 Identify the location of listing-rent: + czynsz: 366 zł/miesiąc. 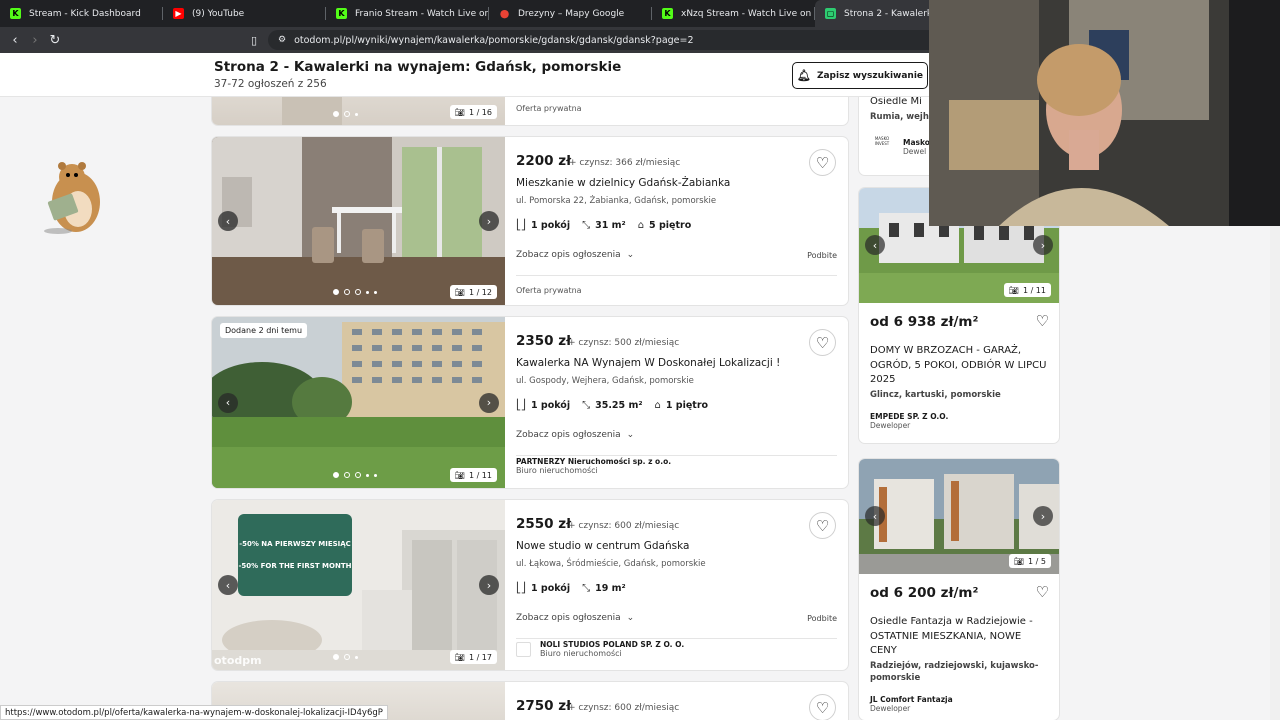
(625, 163).